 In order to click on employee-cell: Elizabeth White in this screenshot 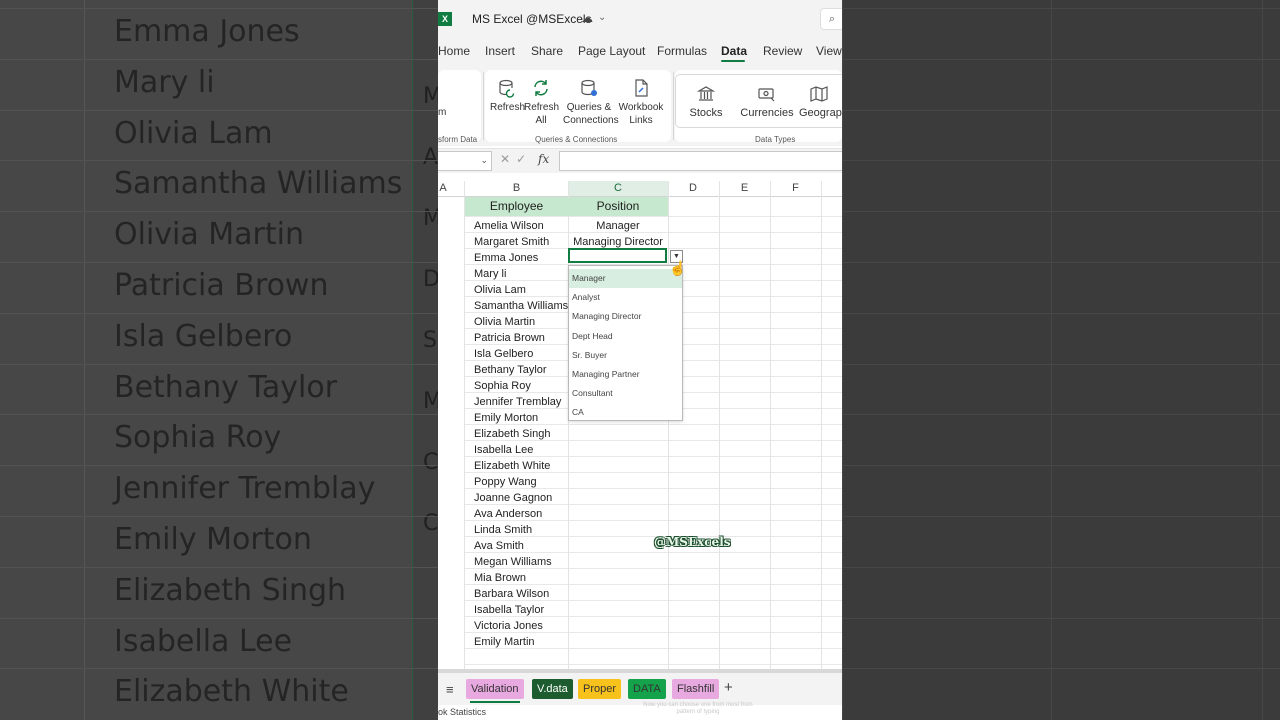, I will do `click(512, 466)`.